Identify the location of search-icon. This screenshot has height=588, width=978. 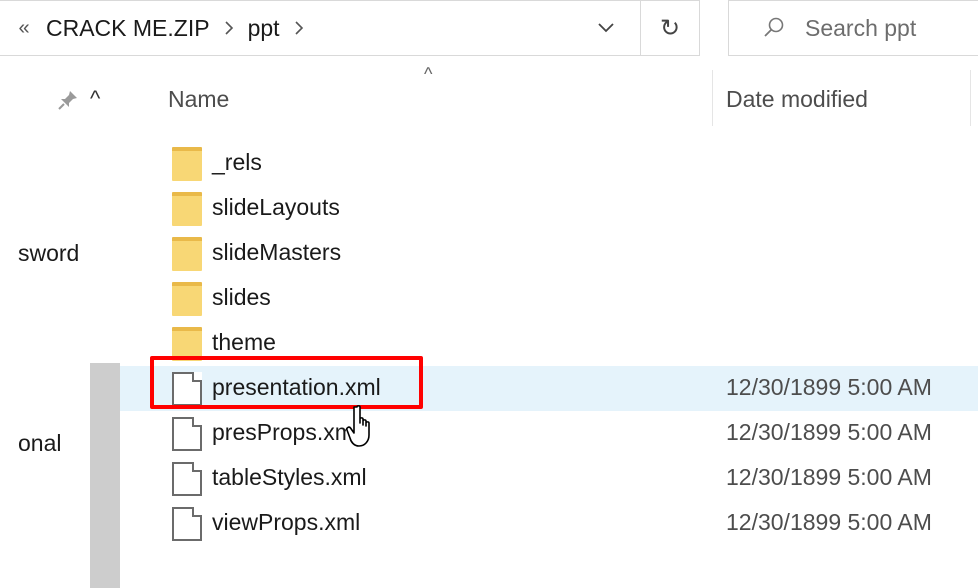
(774, 28).